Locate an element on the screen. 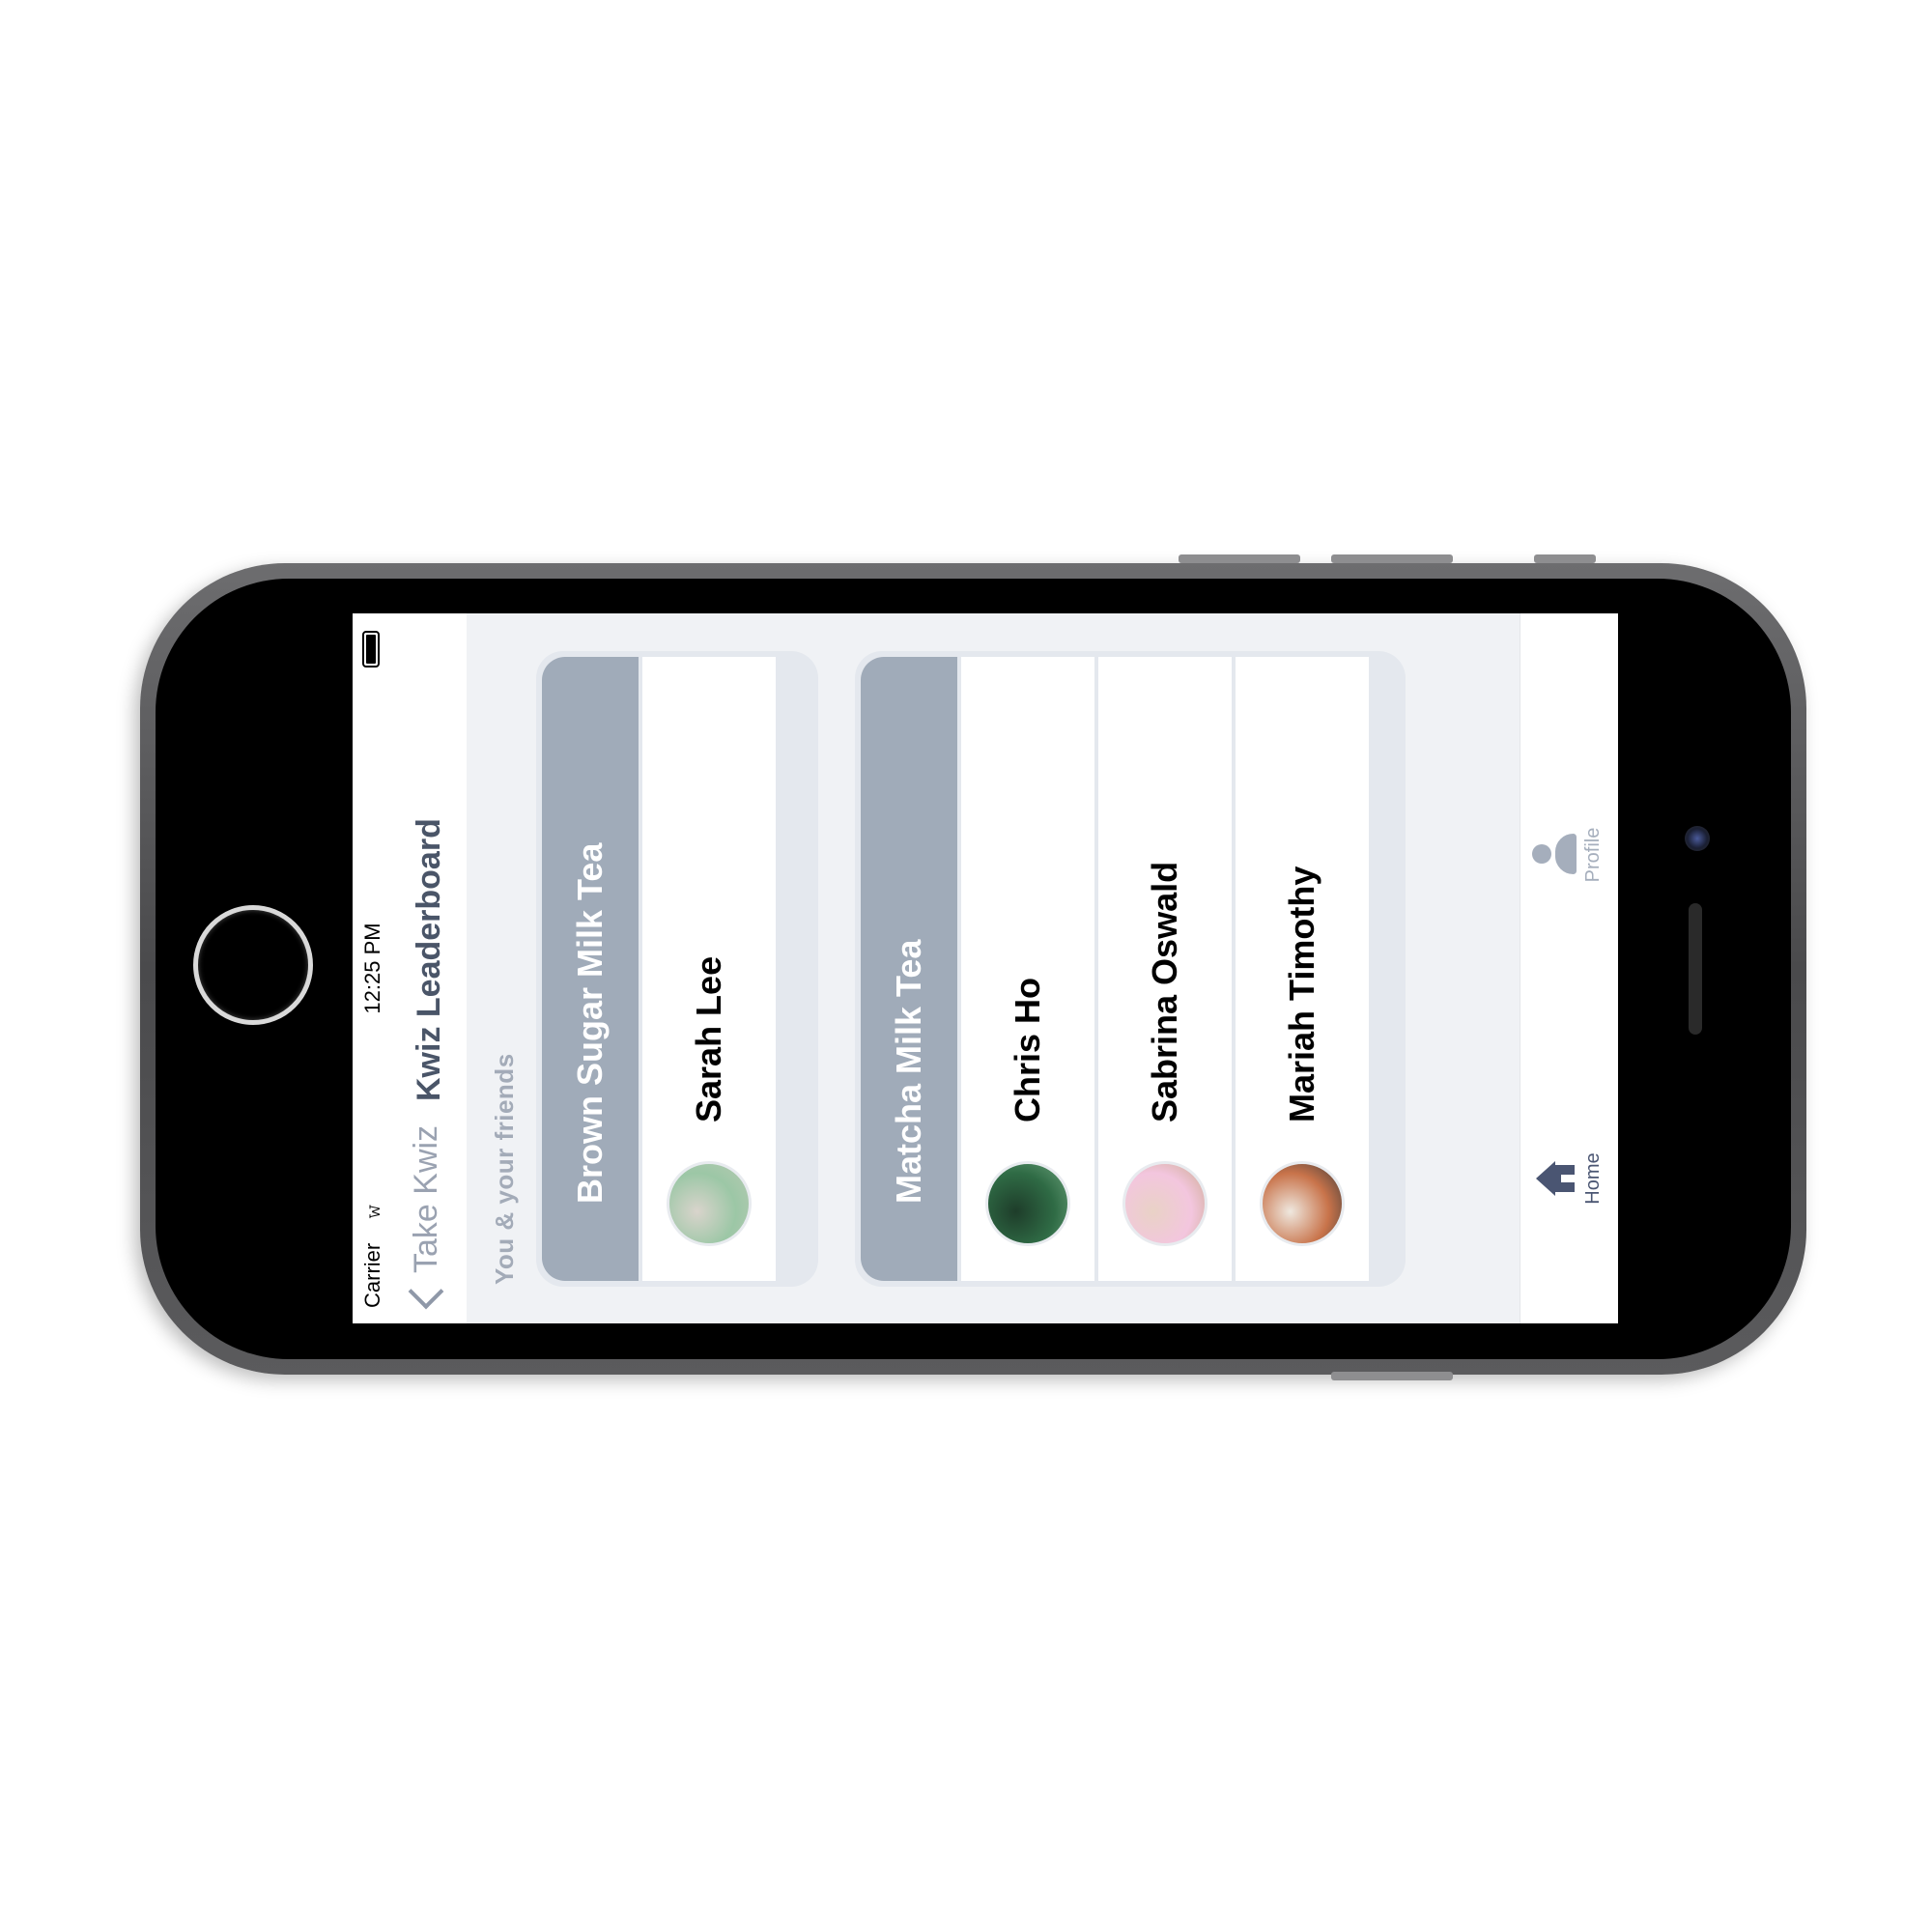  section-label: You & your friends is located at coordinates (505, 1169).